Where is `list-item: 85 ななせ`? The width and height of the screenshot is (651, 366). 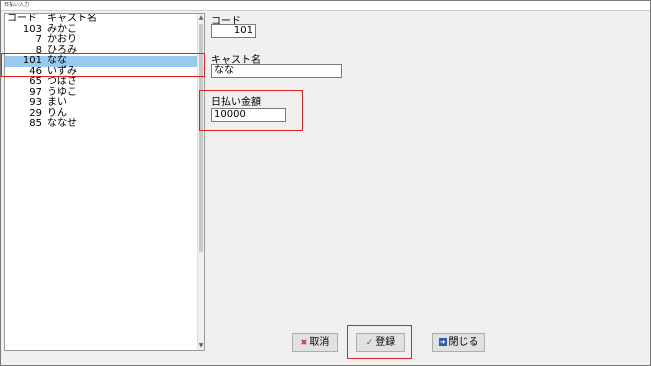
list-item: 85 ななせ is located at coordinates (104, 124).